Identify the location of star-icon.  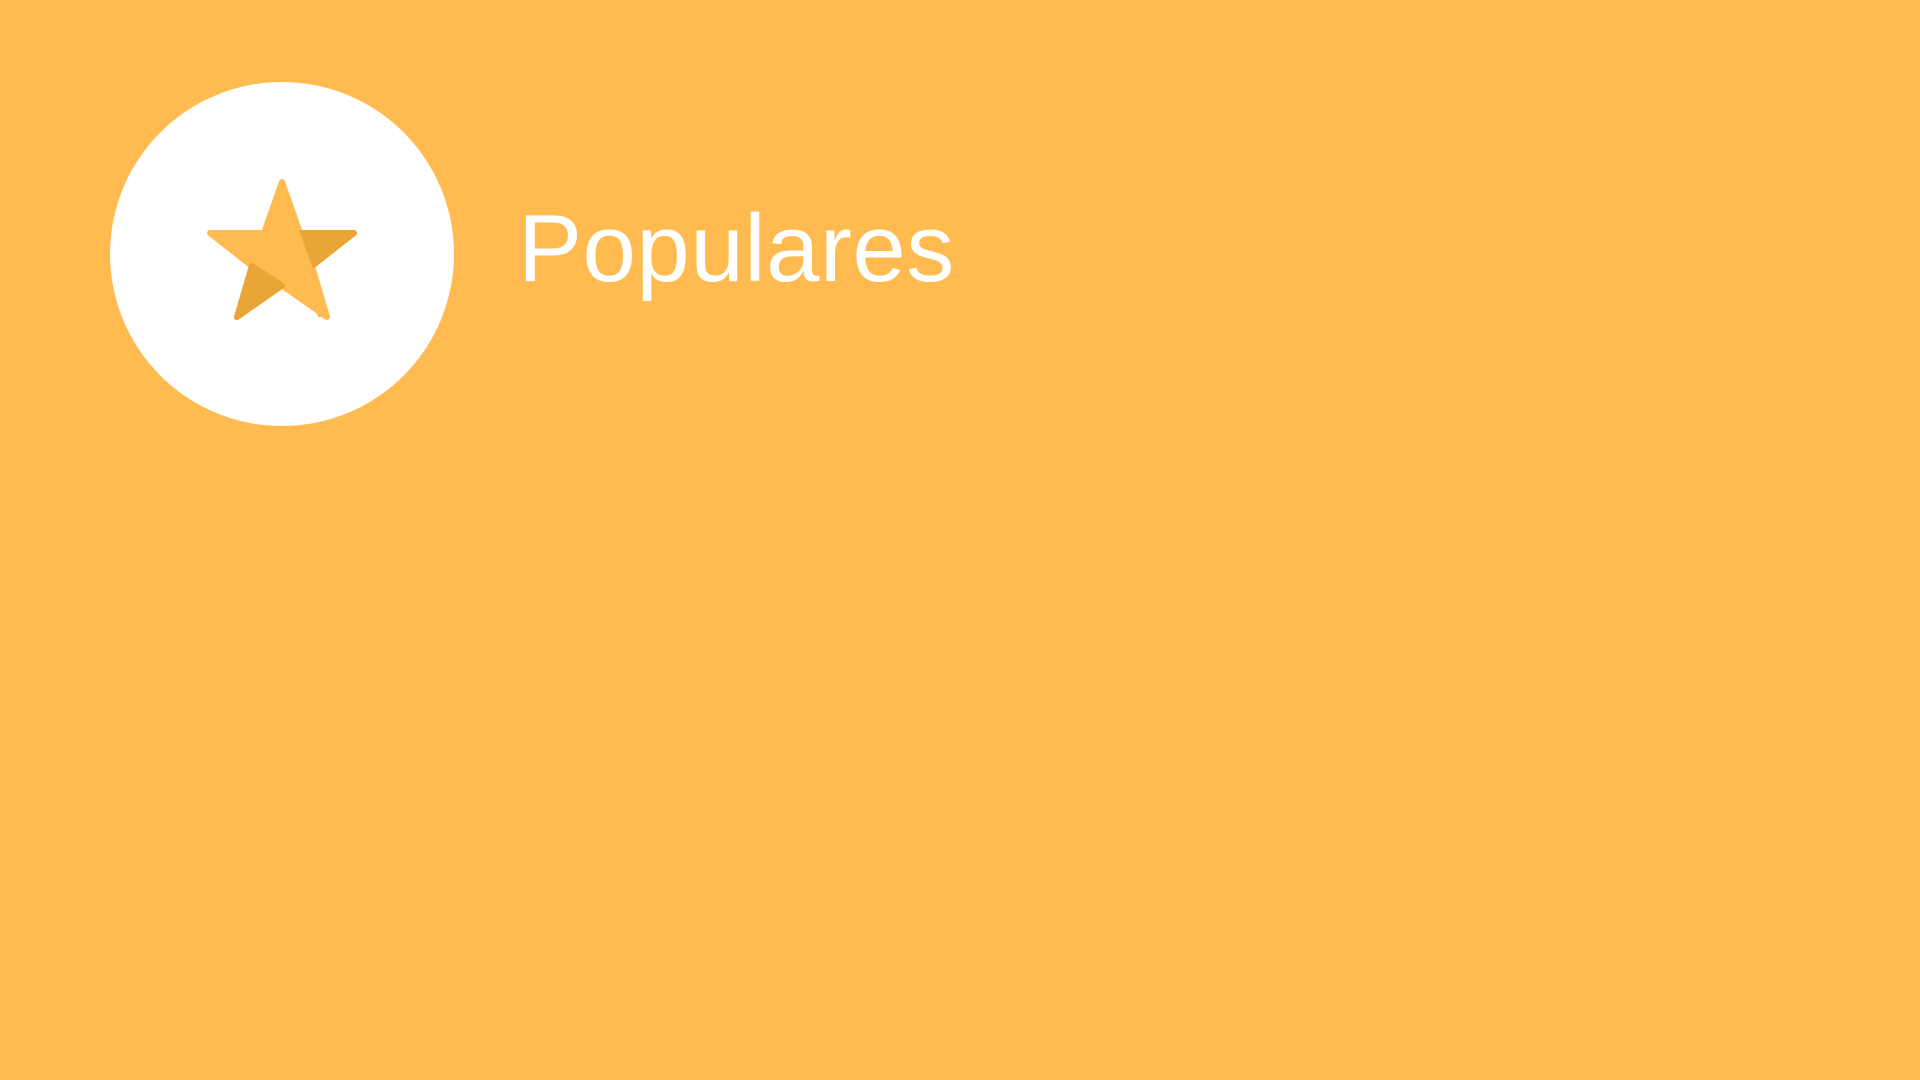
(282, 249).